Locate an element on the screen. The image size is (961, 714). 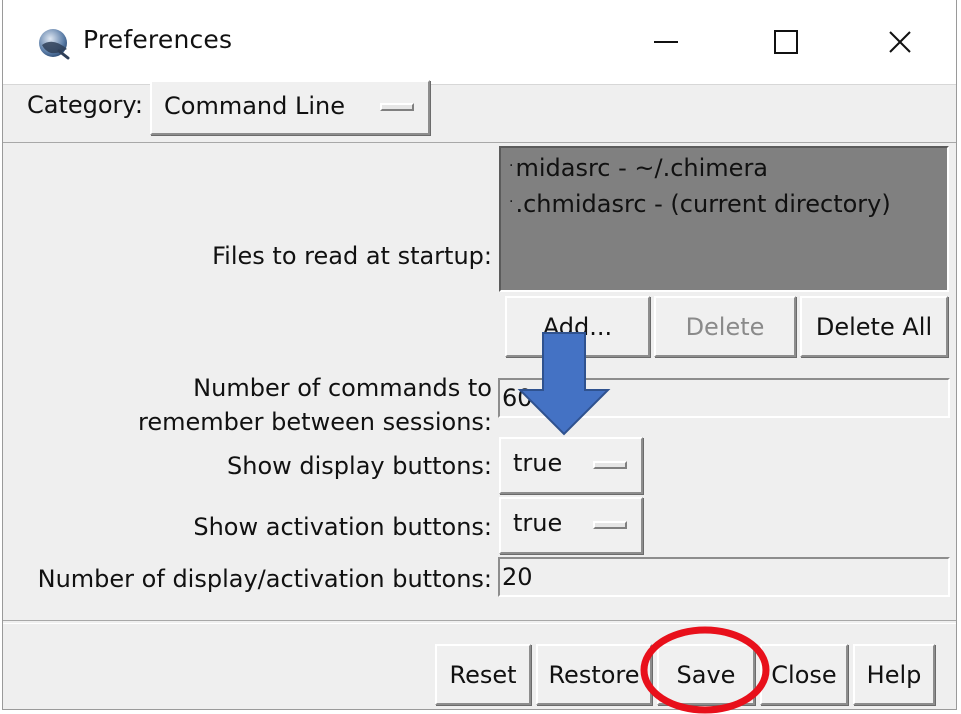
category-selected-value: Command Line is located at coordinates (254, 106).